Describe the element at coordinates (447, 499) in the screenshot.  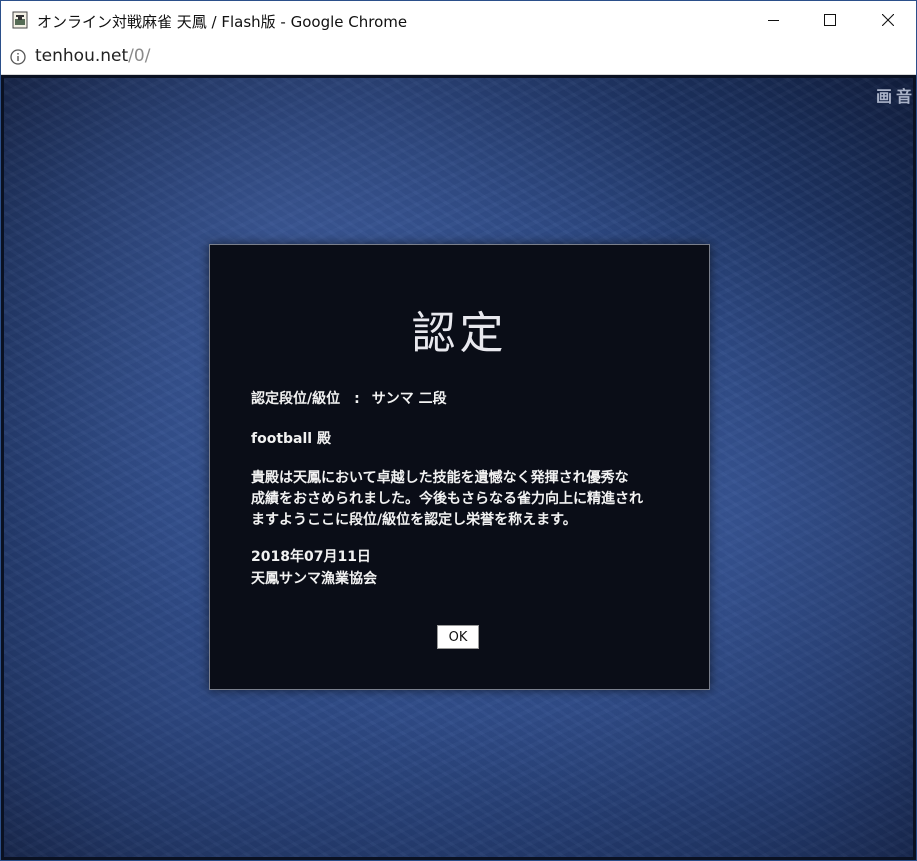
I see `message-line: 成績をおさめられました。今後もさらなる雀力向上に精進され` at that location.